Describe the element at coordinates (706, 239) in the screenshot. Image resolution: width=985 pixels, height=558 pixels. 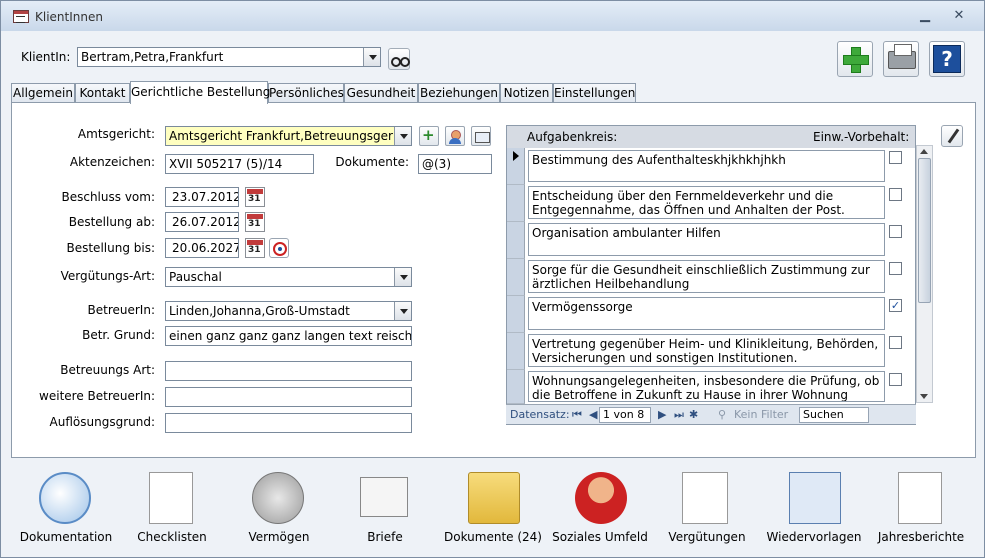
I see `aufgabe-row: Organisation ambulanter Hilfen` at that location.